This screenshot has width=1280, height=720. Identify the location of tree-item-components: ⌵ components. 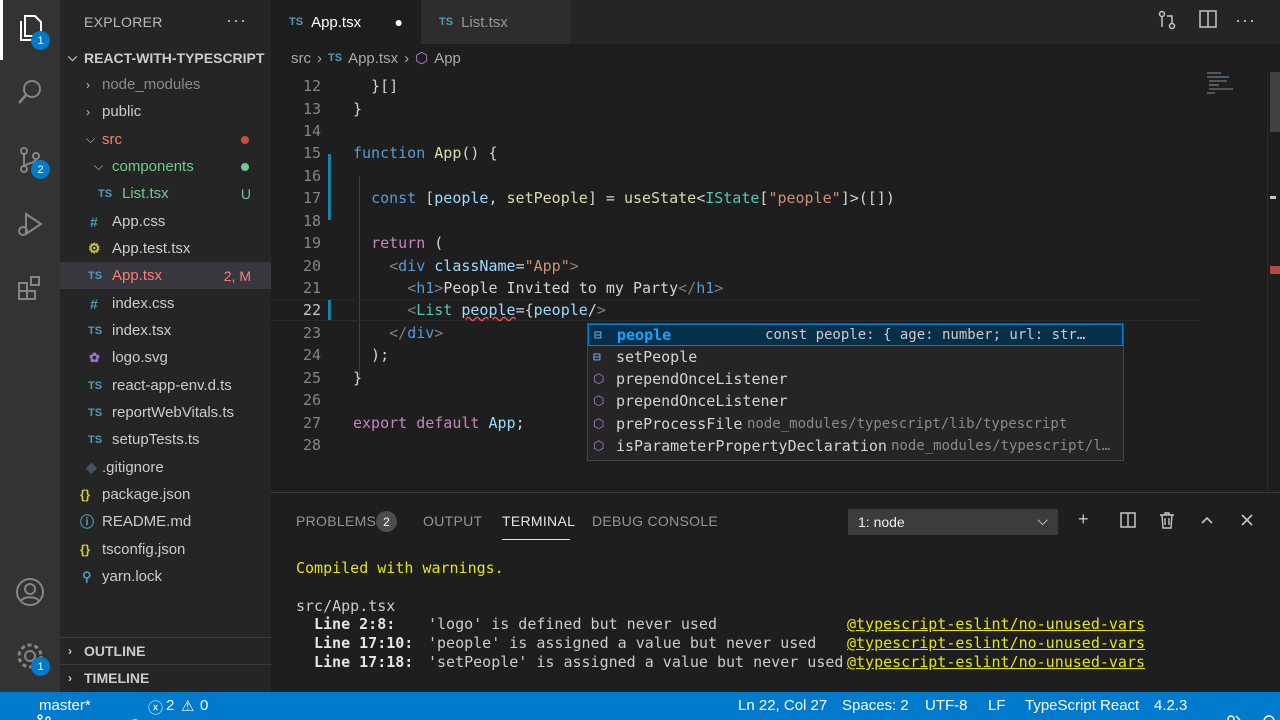
(165, 166).